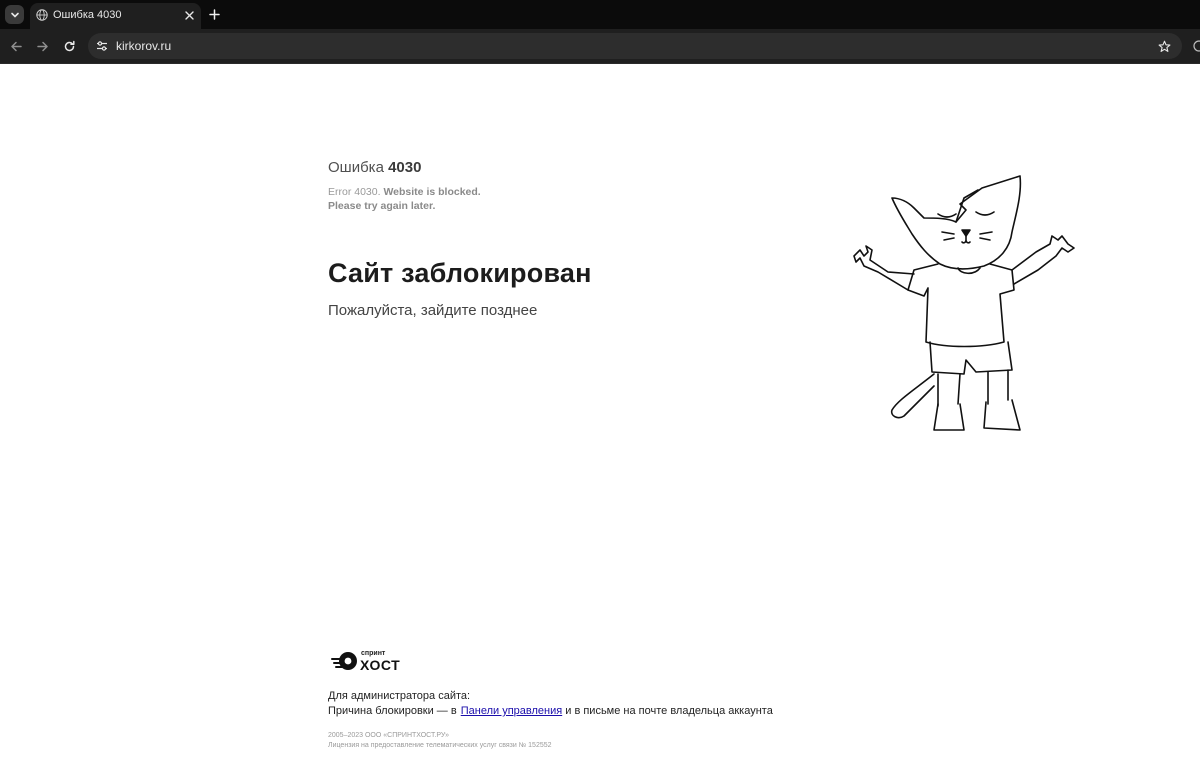  I want to click on bookmark-button, so click(1164, 46).